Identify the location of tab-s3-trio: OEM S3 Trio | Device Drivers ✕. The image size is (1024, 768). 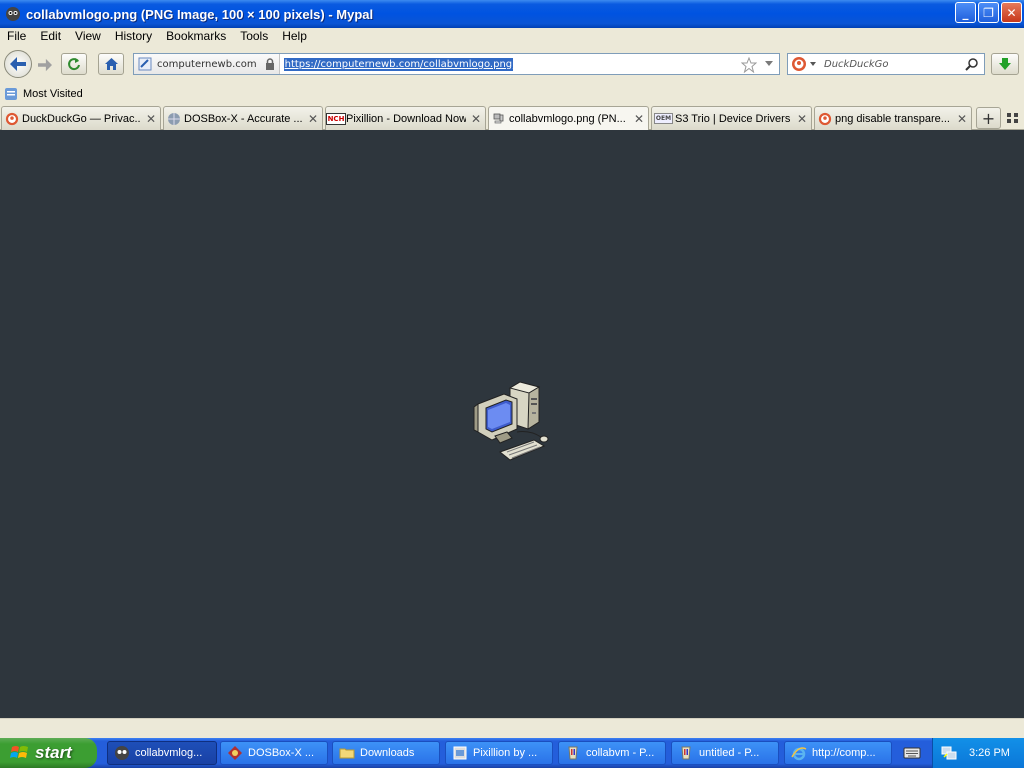
(731, 118).